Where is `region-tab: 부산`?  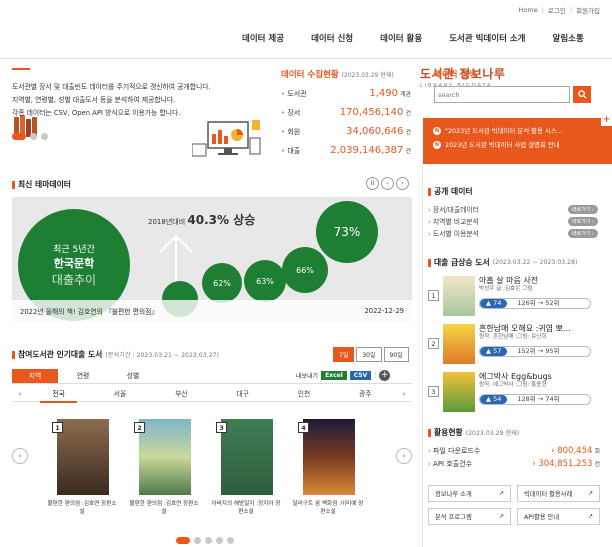
region-tab: 부산 is located at coordinates (181, 394).